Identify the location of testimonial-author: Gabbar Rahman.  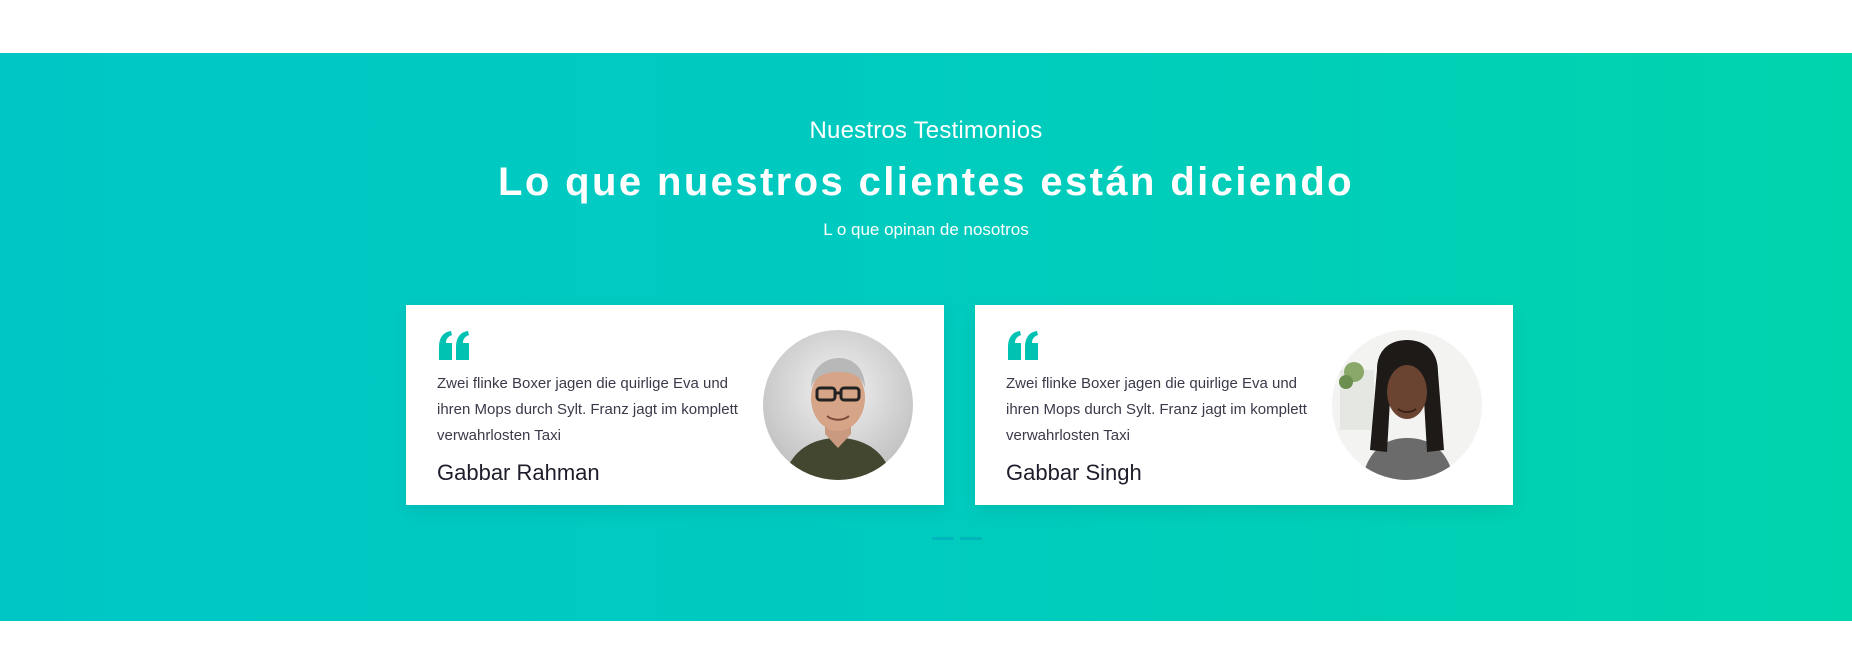
(518, 472).